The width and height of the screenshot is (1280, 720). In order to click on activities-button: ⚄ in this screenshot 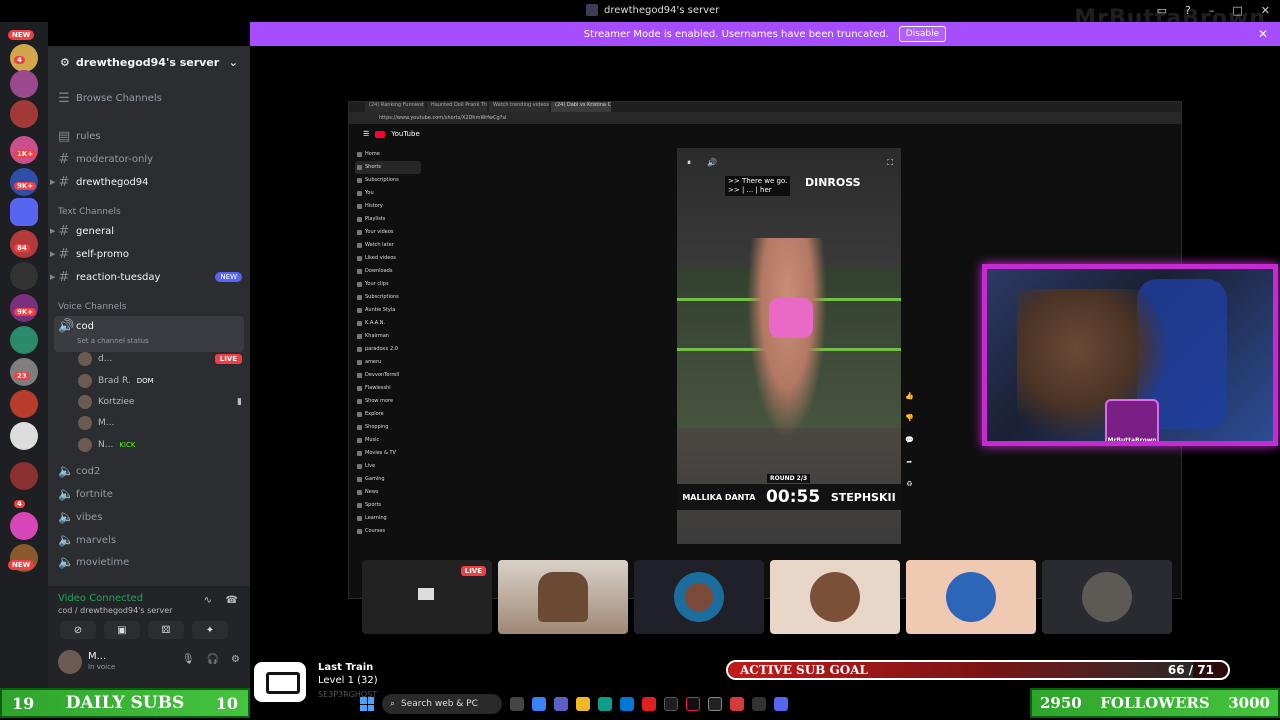, I will do `click(166, 630)`.